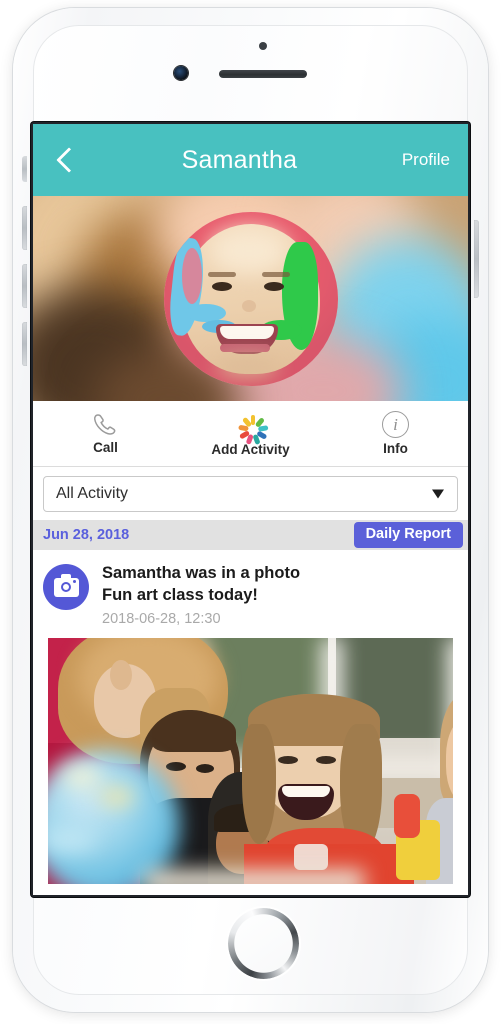 Image resolution: width=501 pixels, height=1024 pixels. I want to click on power-button, so click(476, 259).